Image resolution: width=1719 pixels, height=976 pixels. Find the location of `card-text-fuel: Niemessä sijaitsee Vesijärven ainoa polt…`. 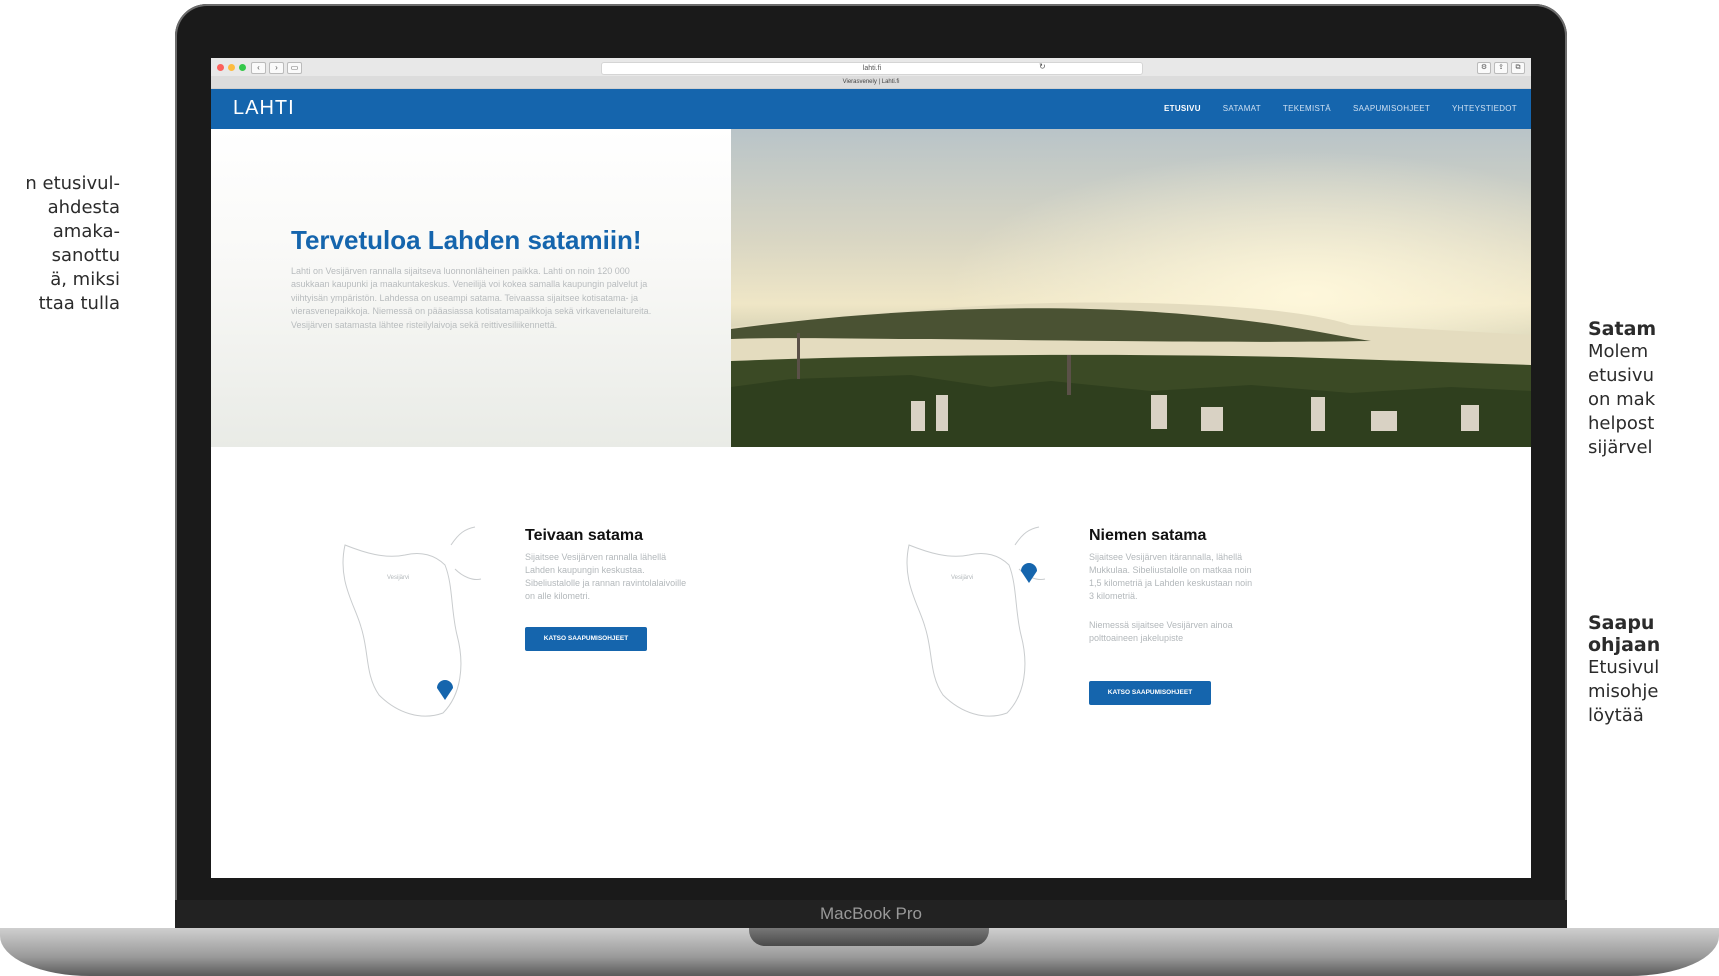

card-text-fuel: Niemessä sijaitsee Vesijärven ainoa polt… is located at coordinates (1161, 631).